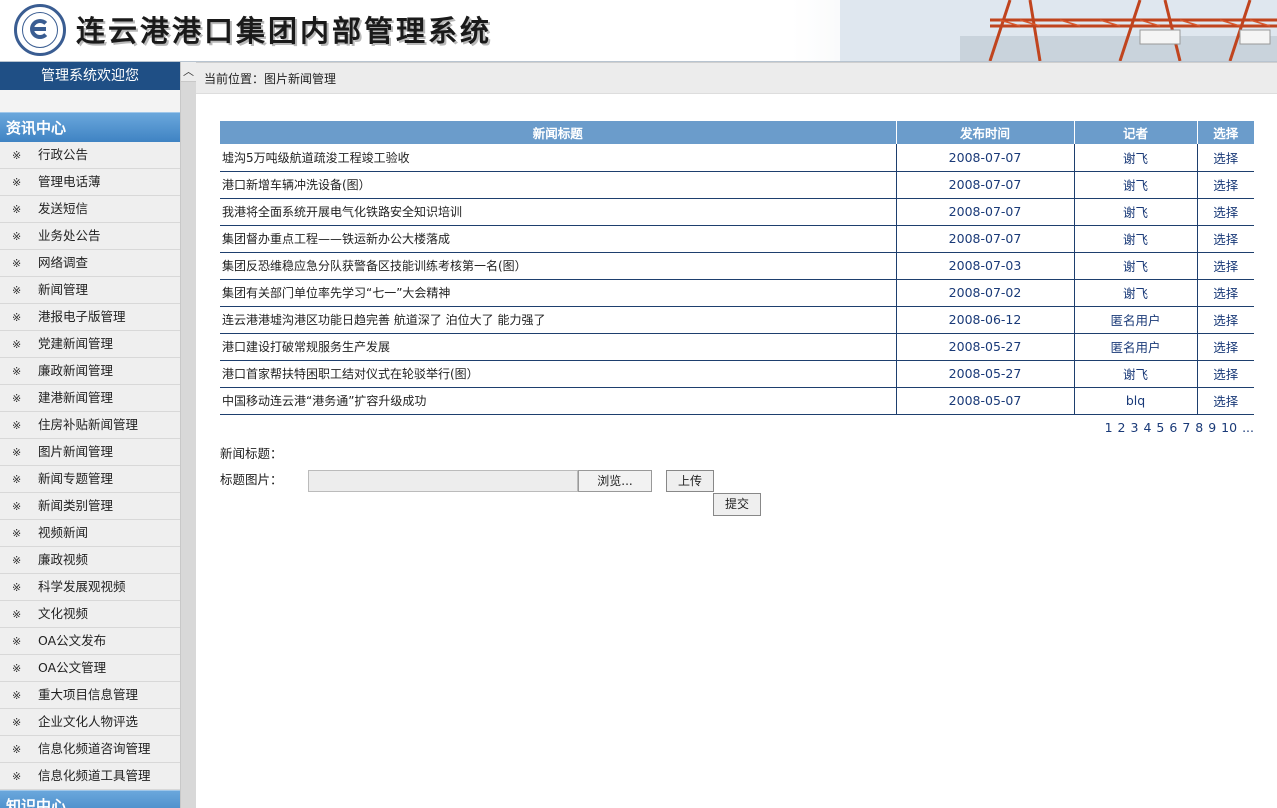  I want to click on sidebar-item: ※ 廉政视频, so click(90, 560).